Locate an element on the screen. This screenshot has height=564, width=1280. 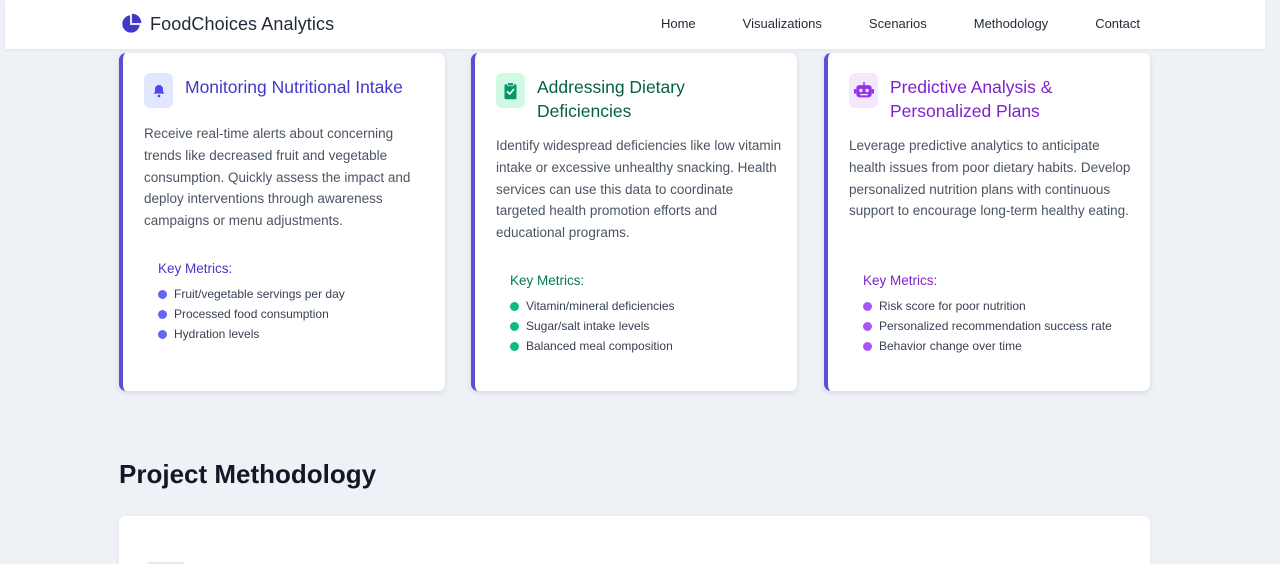
list-item: Balanced meal composition is located at coordinates (645, 346).